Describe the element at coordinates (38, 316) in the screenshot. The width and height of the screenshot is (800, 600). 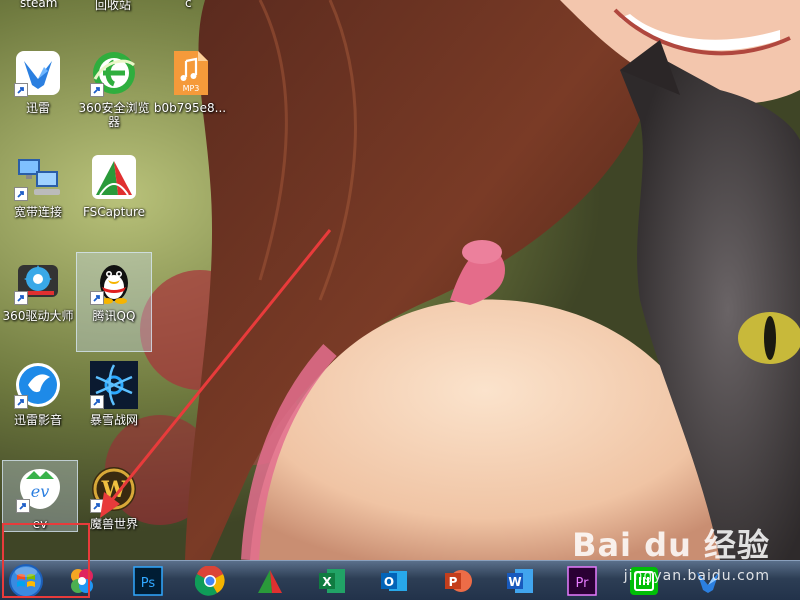
I see `desktop-icon-label: 360驱动大师` at that location.